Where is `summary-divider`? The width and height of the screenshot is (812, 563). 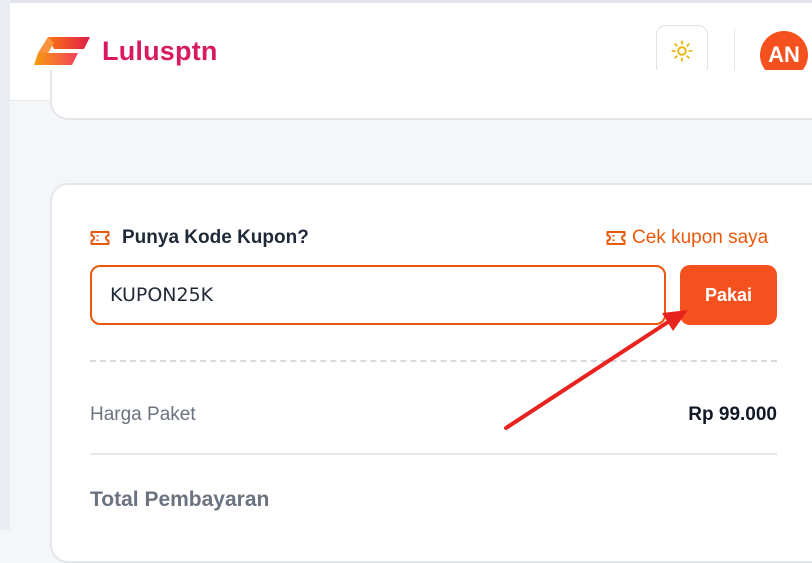 summary-divider is located at coordinates (433, 454).